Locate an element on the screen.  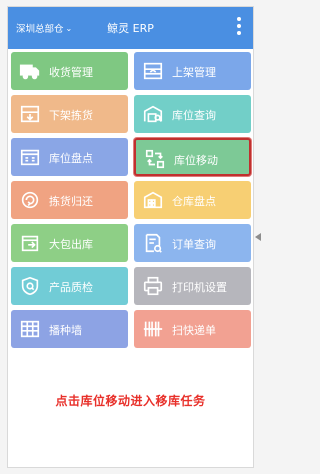
tile-warehouse-count: 仓库盘点 is located at coordinates (192, 200).